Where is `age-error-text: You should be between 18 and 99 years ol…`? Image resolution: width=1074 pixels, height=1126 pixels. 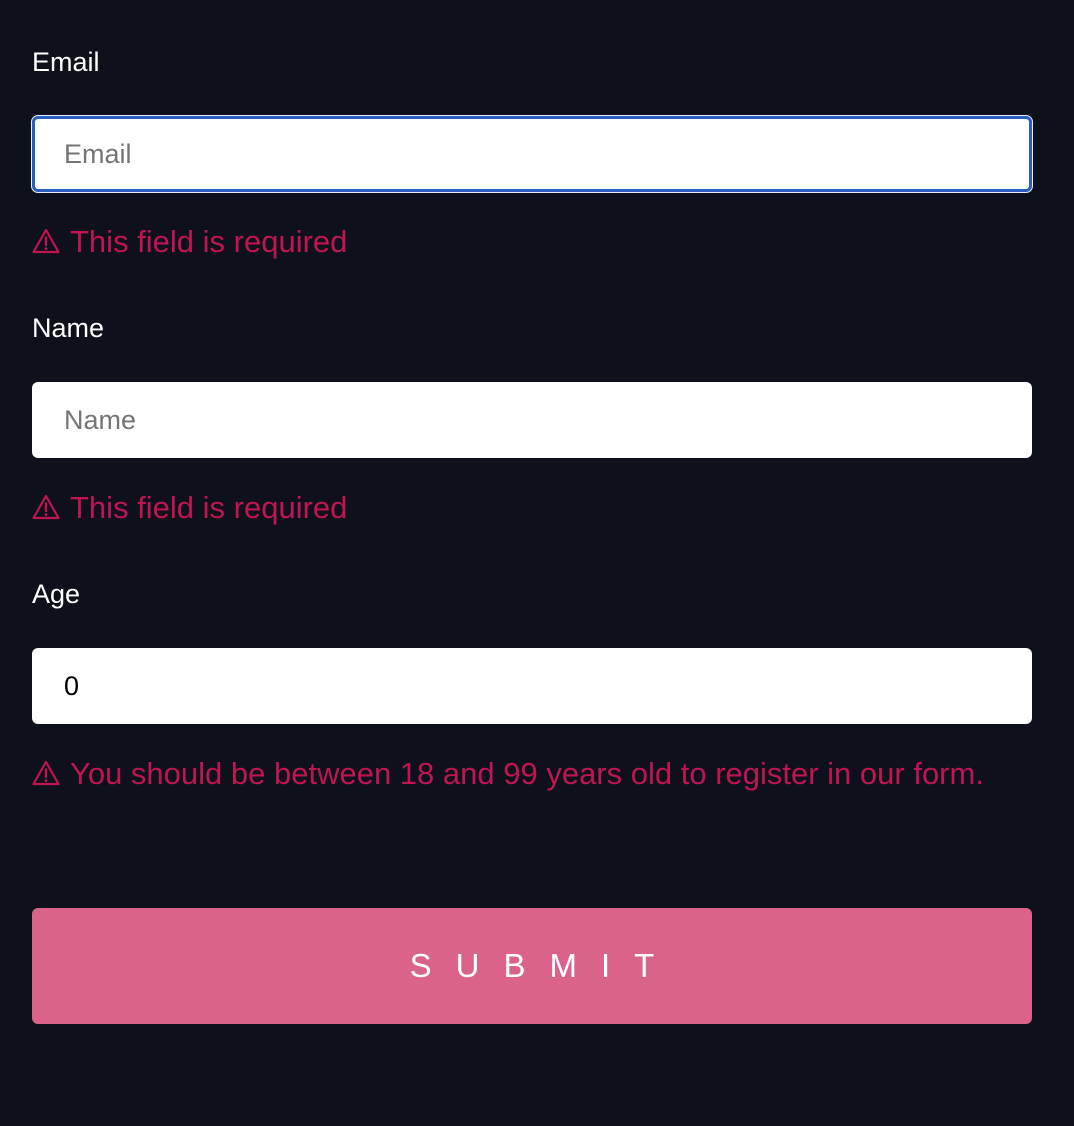
age-error-text: You should be between 18 and 99 years ol… is located at coordinates (527, 773).